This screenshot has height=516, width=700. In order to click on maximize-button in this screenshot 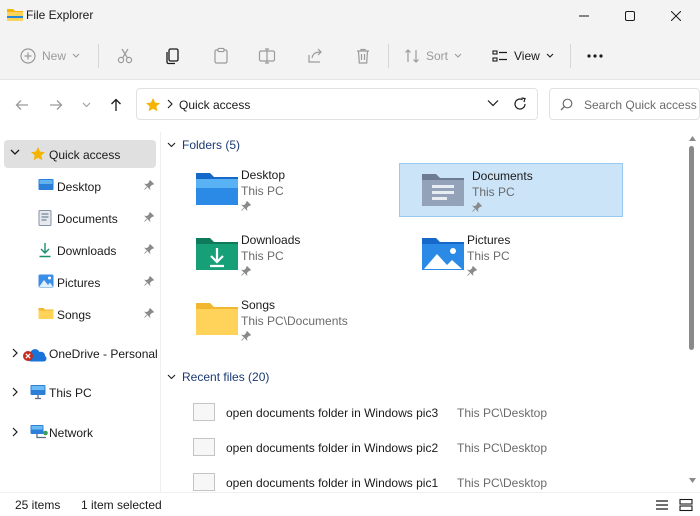, I will do `click(630, 16)`.